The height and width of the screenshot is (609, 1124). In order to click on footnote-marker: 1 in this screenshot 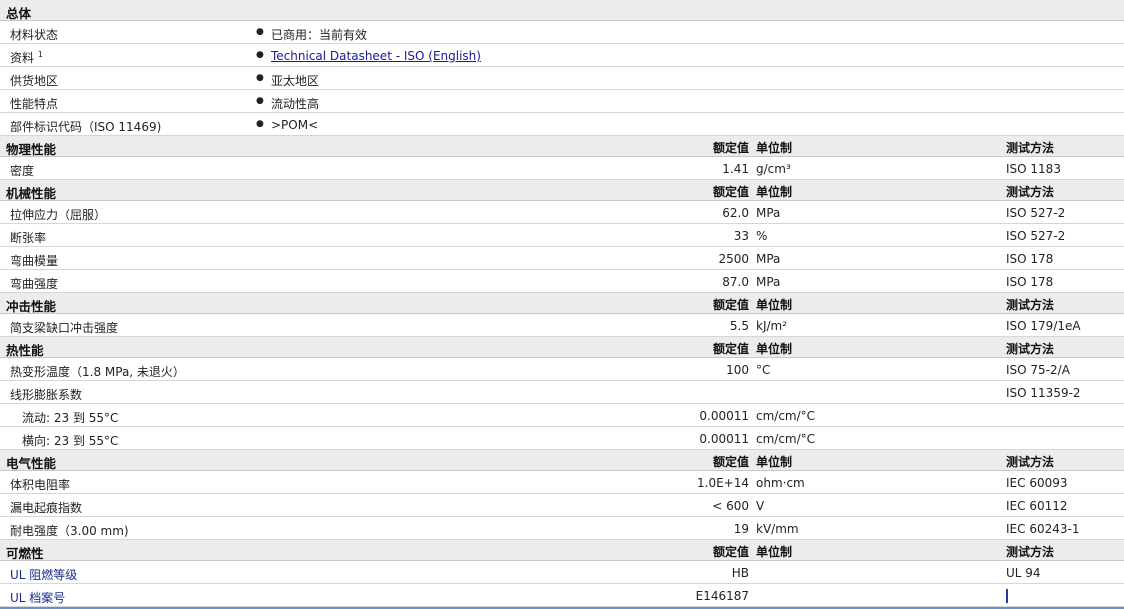, I will do `click(40, 54)`.